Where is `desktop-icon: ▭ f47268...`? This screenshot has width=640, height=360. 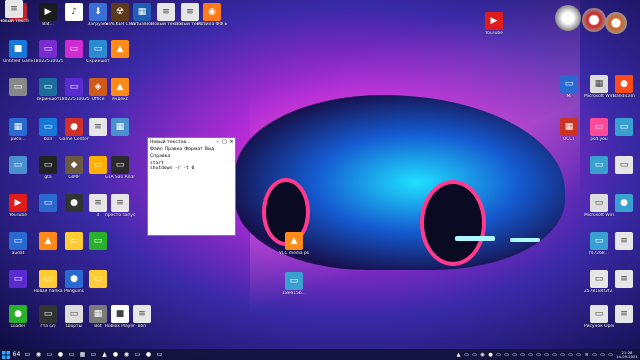 desktop-icon: ▭ f47268... is located at coordinates (599, 246).